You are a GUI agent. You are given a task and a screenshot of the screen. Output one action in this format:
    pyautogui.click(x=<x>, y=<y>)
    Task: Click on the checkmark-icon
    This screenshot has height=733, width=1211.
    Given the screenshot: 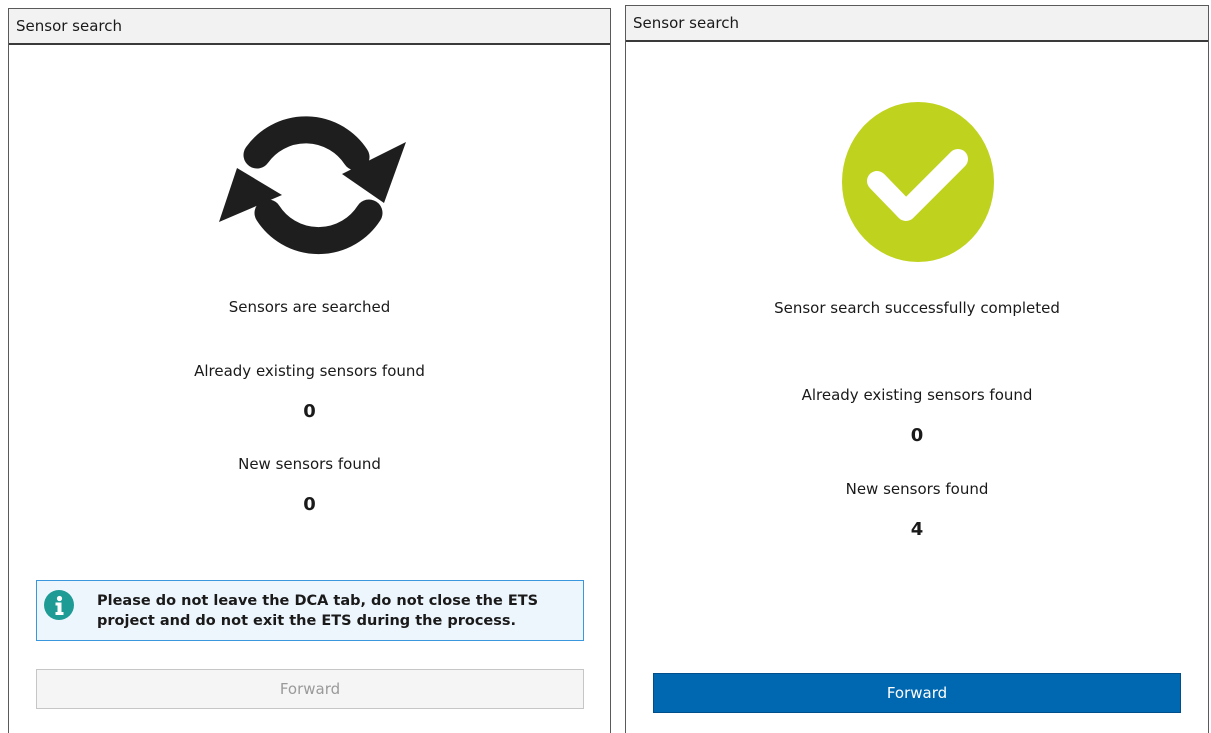 What is the action you would take?
    pyautogui.click(x=918, y=182)
    